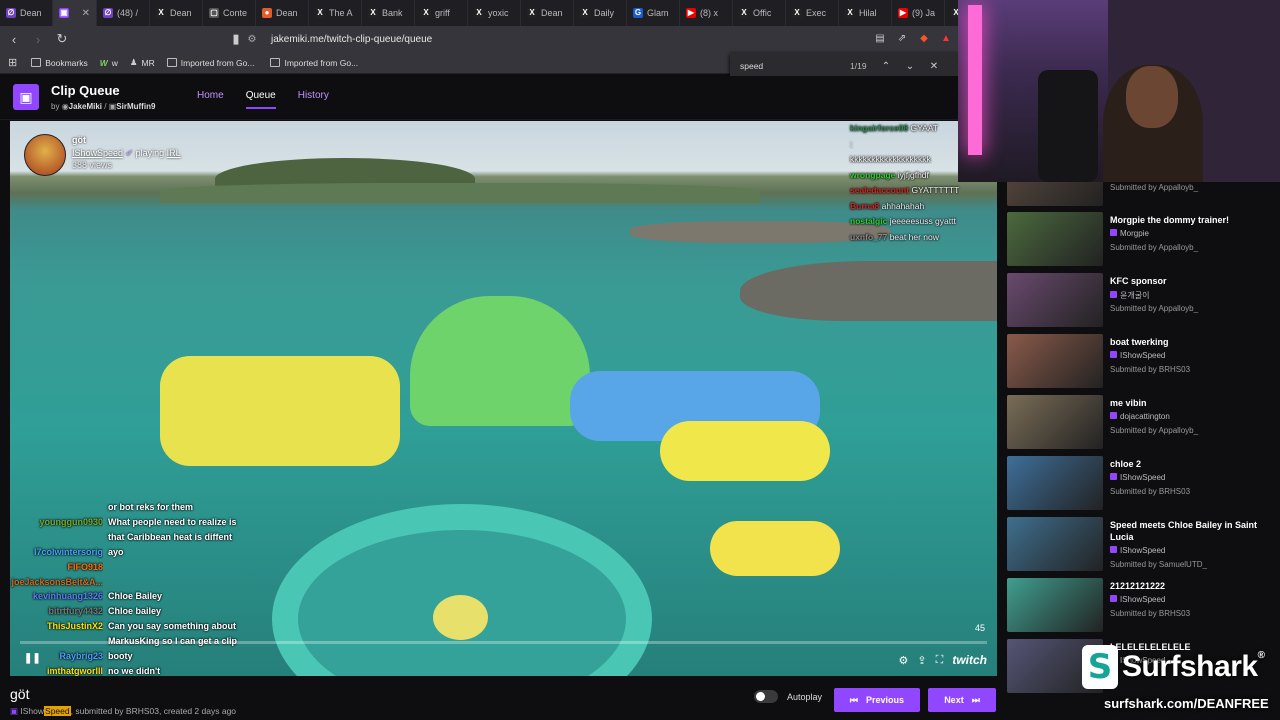 This screenshot has width=1280, height=720. Describe the element at coordinates (109, 63) in the screenshot. I see `bookmark-item-w: Ww` at that location.